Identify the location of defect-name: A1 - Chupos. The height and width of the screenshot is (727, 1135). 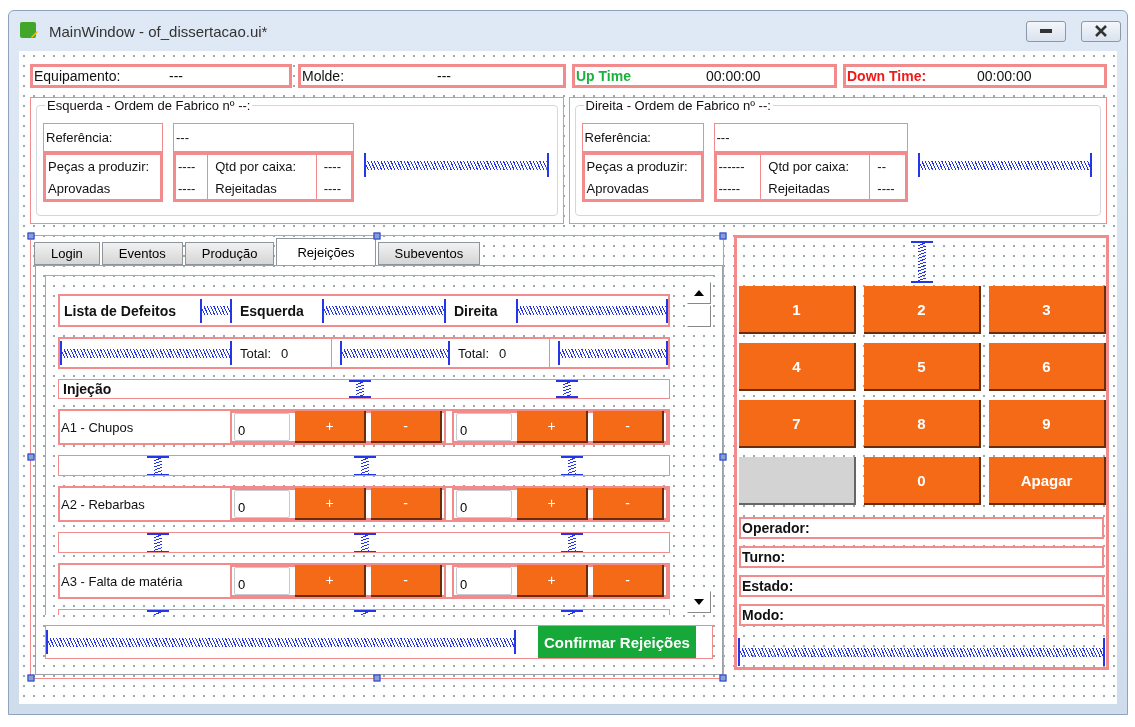
(97, 427).